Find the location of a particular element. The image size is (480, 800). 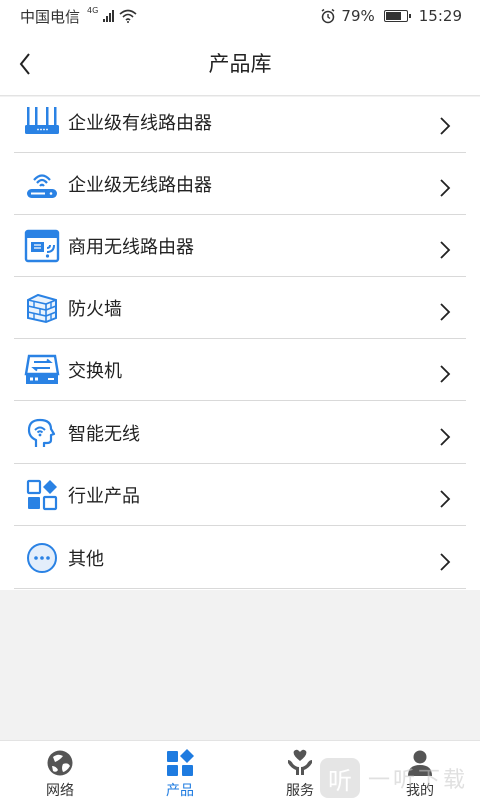

network-icon is located at coordinates (60, 763).